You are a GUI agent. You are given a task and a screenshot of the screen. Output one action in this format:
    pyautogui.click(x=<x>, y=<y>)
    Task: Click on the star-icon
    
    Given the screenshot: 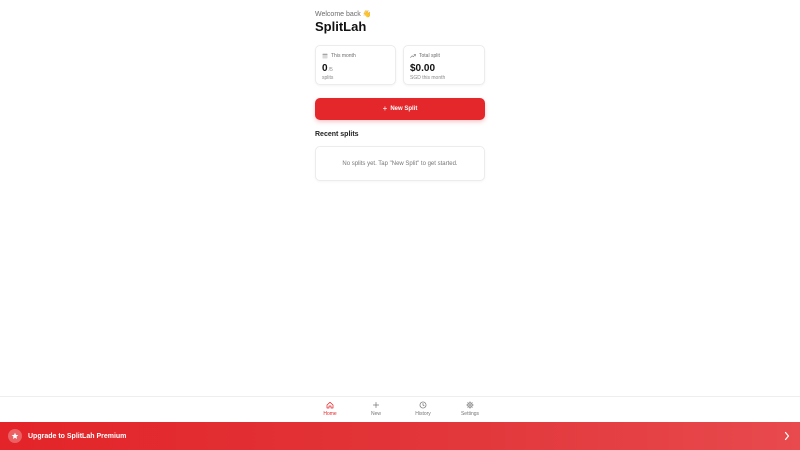 What is the action you would take?
    pyautogui.click(x=15, y=435)
    